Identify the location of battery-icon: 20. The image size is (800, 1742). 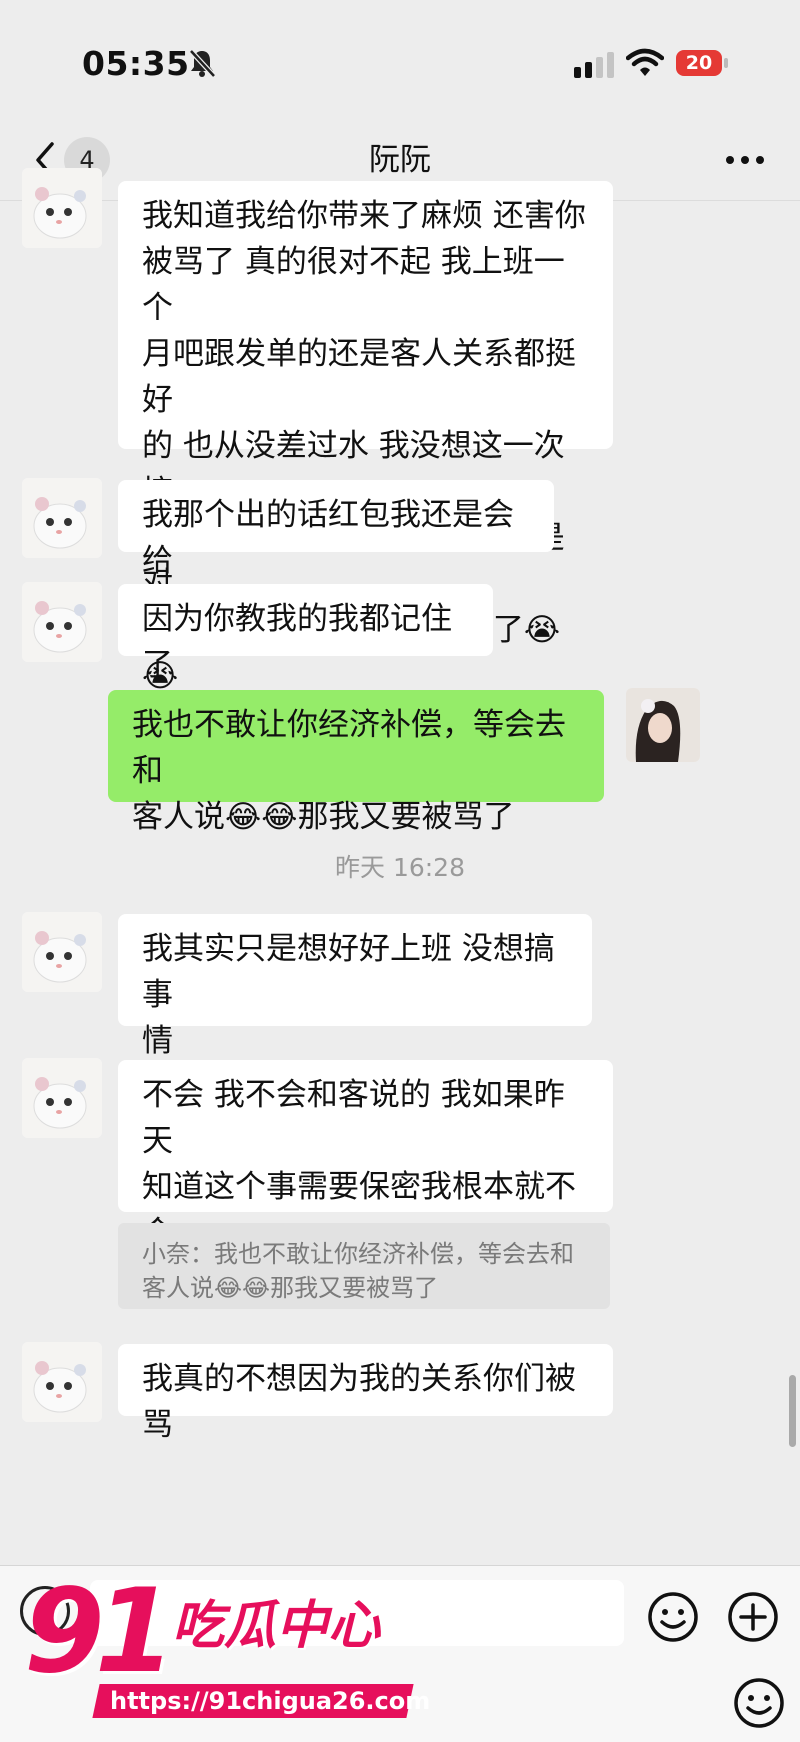
(703, 64).